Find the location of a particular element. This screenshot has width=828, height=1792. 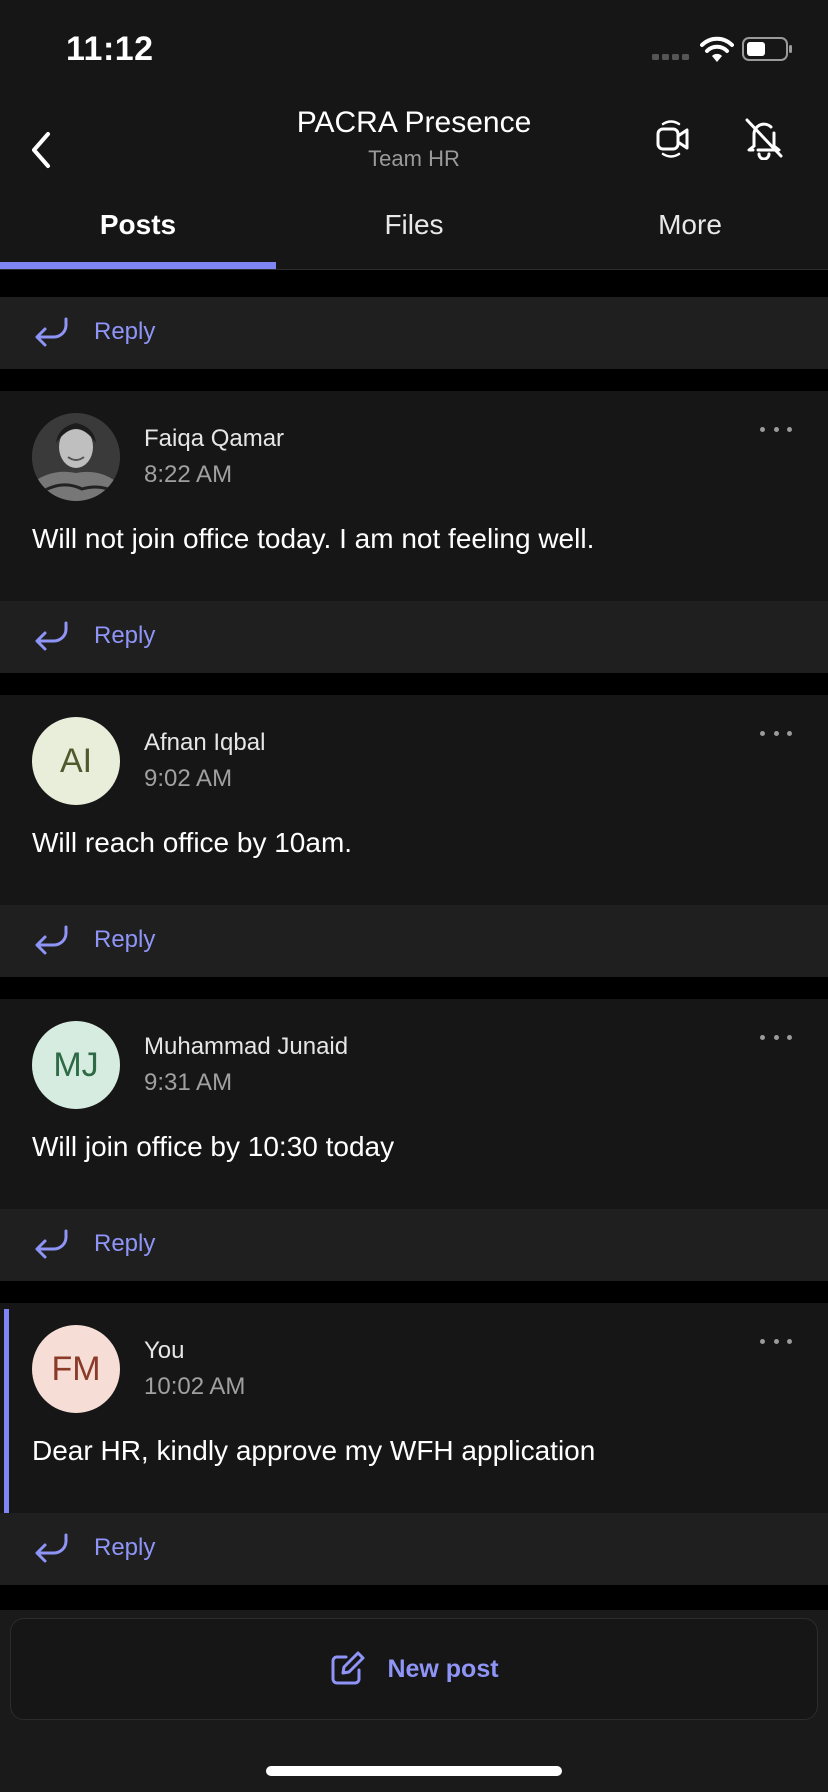

compose-icon is located at coordinates (348, 1668).